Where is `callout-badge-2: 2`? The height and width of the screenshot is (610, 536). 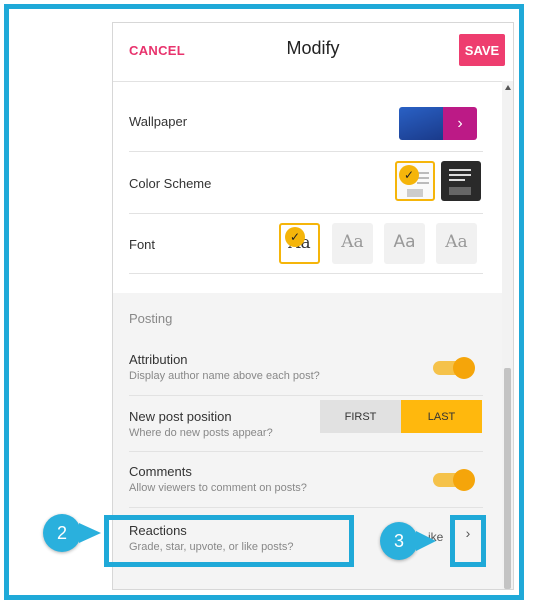 callout-badge-2: 2 is located at coordinates (62, 533).